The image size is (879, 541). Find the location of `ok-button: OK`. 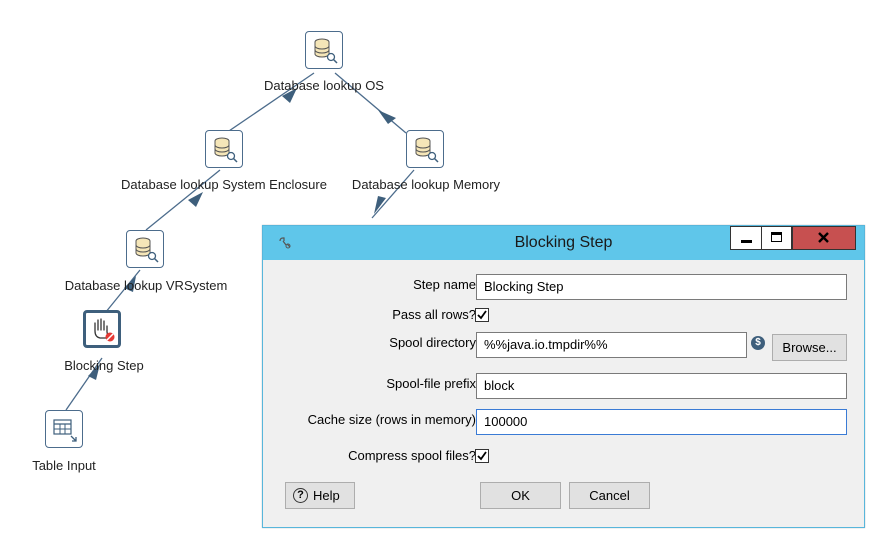

ok-button: OK is located at coordinates (520, 495).